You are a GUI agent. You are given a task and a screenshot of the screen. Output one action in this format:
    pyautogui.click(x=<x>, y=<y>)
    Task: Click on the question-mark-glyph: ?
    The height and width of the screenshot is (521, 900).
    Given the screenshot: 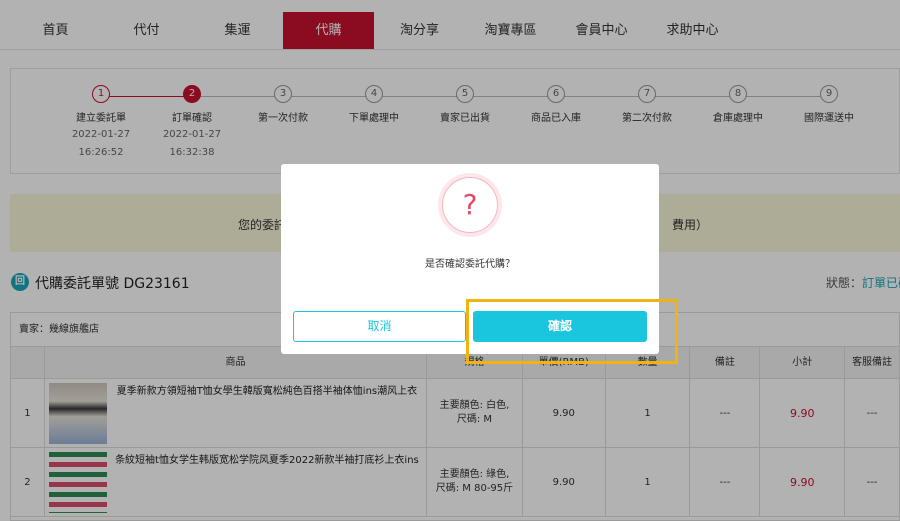 What is the action you would take?
    pyautogui.click(x=470, y=204)
    